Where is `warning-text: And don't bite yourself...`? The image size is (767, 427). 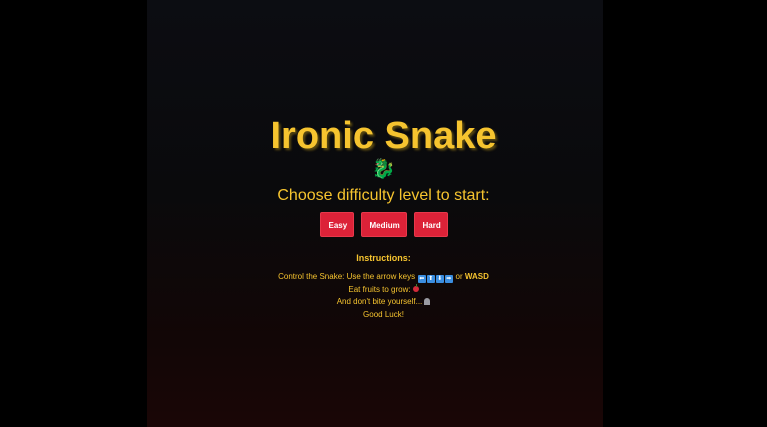 warning-text: And don't bite yourself... is located at coordinates (379, 301).